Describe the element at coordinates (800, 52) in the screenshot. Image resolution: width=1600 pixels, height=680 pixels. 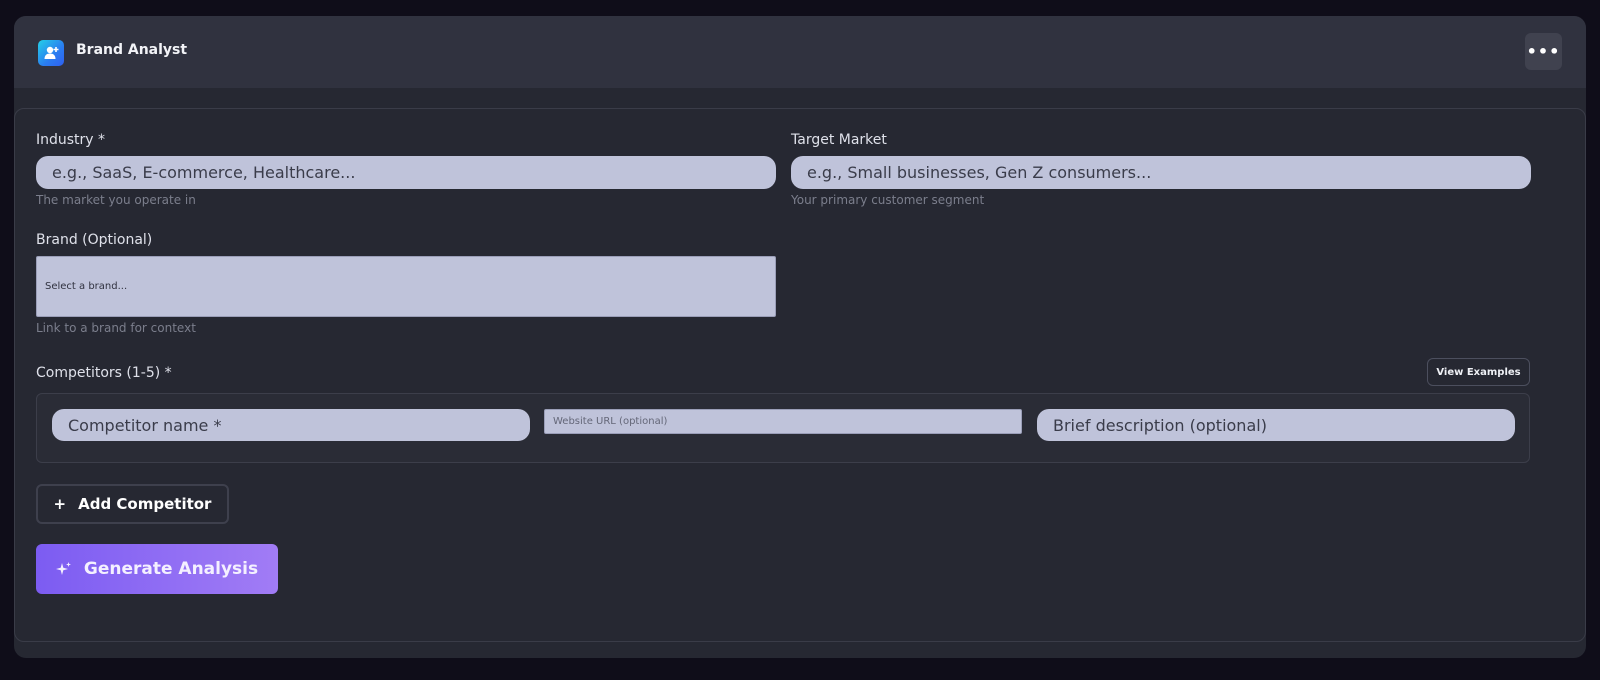
I see `app-header: Brand Analyst •••` at that location.